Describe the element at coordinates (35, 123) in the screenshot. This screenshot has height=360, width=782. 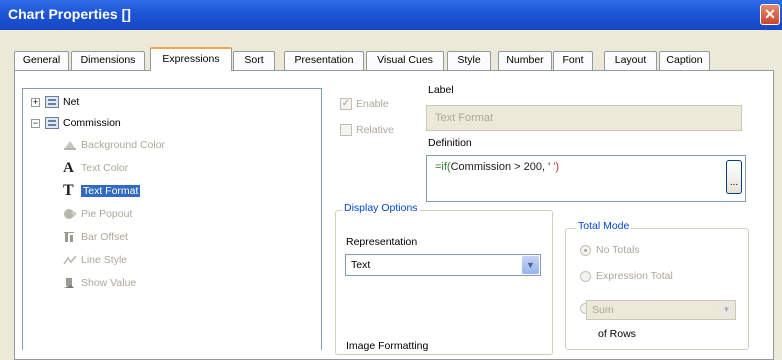
I see `collapse-icon: −` at that location.